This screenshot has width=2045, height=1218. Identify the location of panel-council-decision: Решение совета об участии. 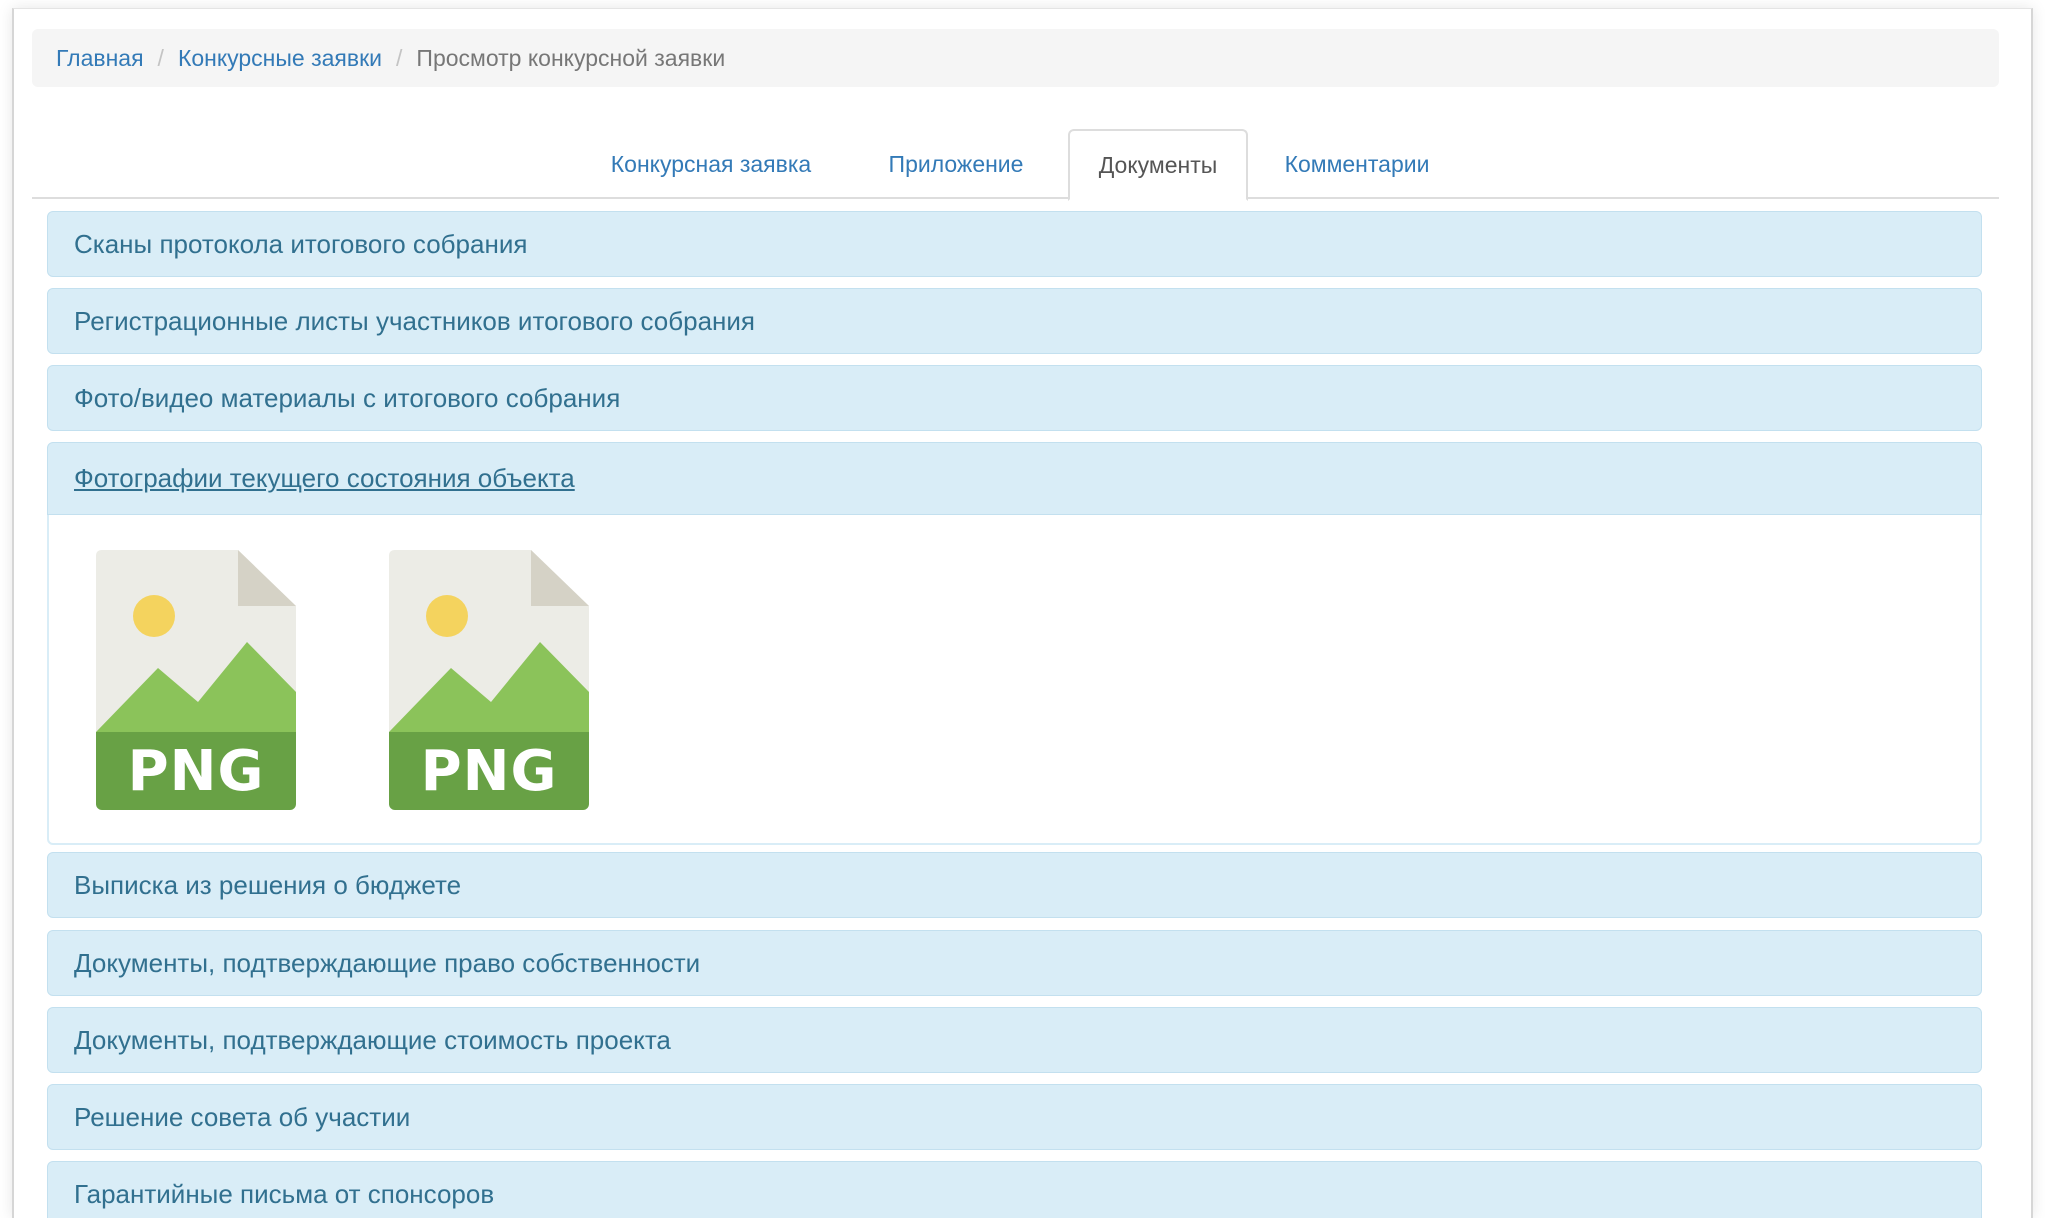
(1014, 1117).